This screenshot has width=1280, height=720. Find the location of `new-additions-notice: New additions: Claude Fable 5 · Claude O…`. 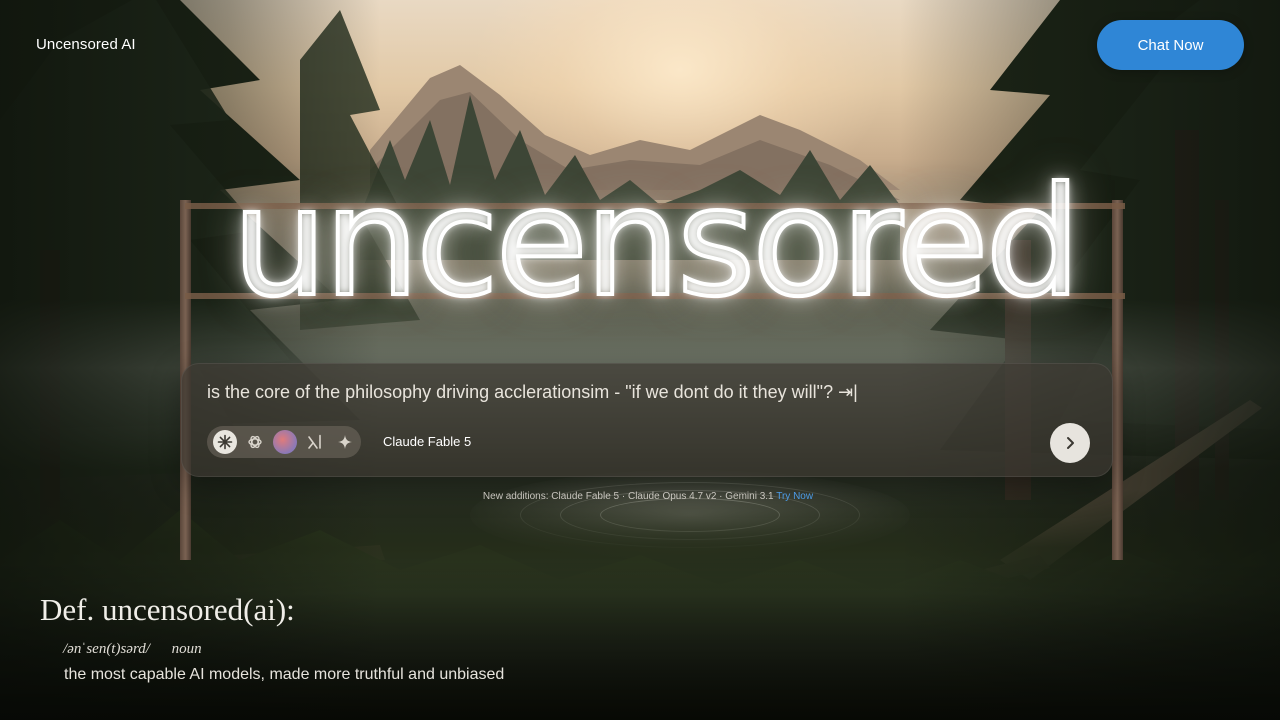

new-additions-notice: New additions: Claude Fable 5 · Claude O… is located at coordinates (640, 496).